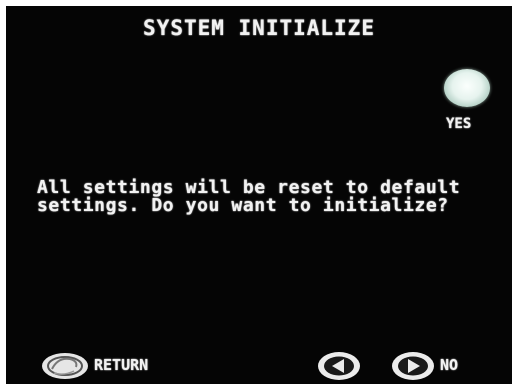 The height and width of the screenshot is (391, 520). Describe the element at coordinates (339, 366) in the screenshot. I see `left-arrow-icon` at that location.